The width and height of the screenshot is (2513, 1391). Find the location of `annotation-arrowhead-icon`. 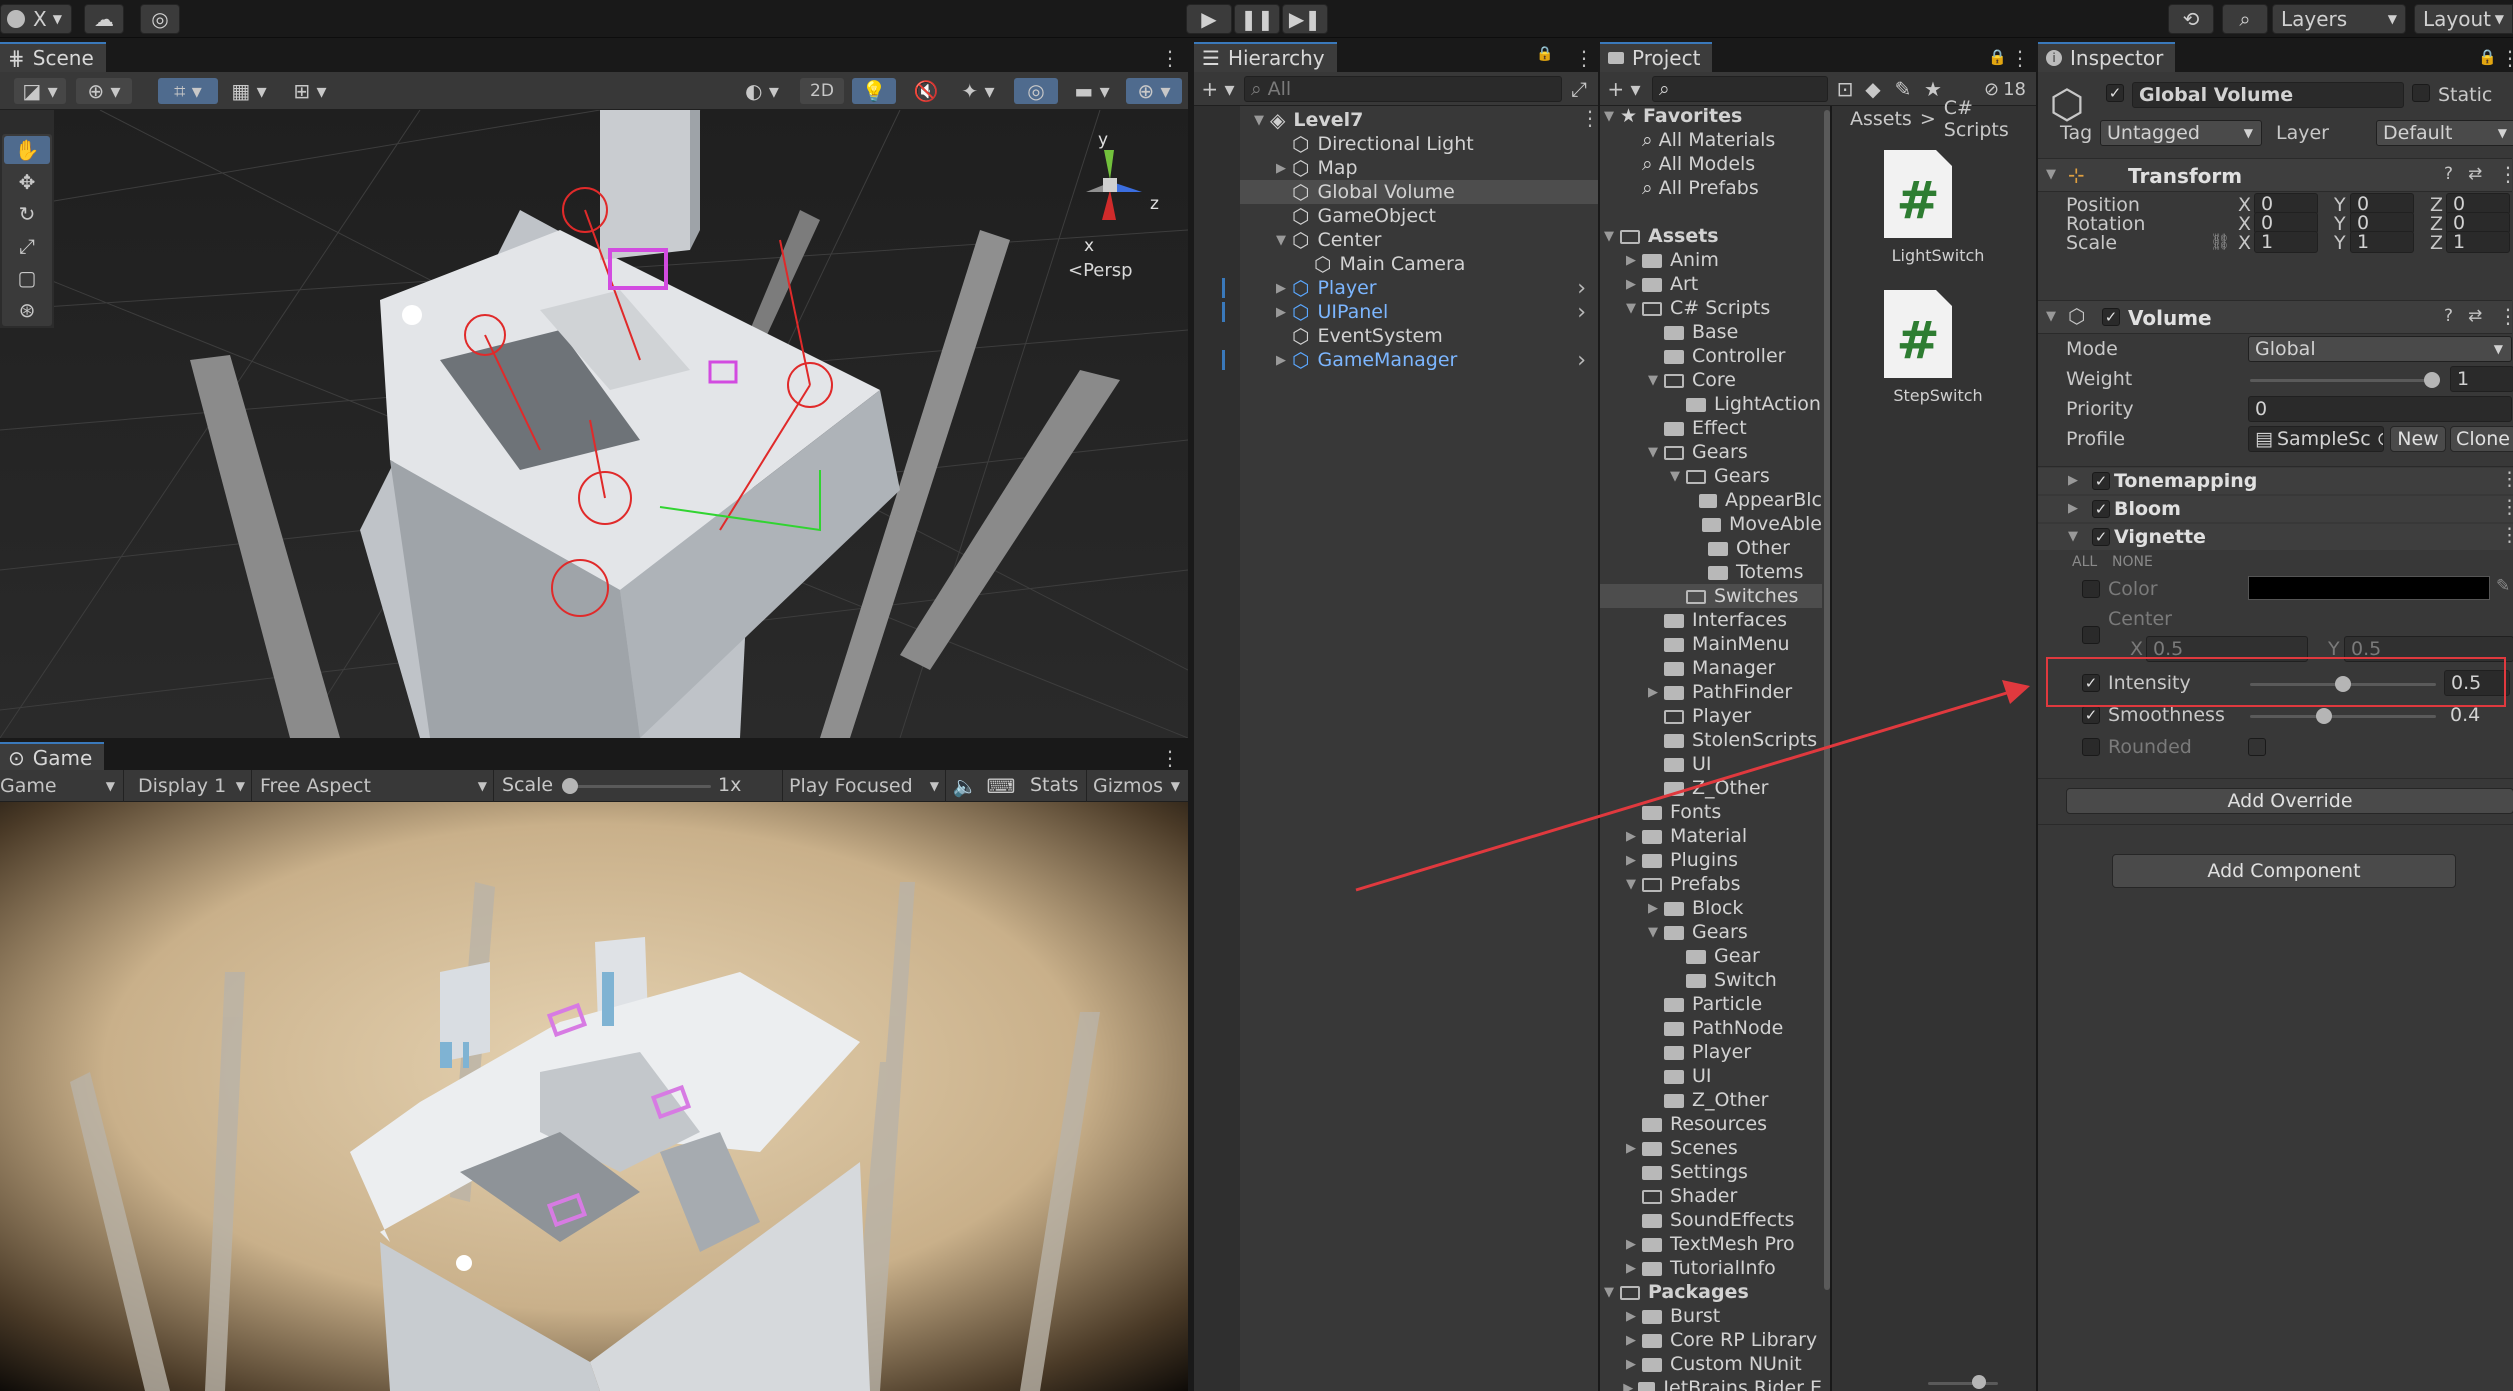

annotation-arrowhead-icon is located at coordinates (2016, 692).